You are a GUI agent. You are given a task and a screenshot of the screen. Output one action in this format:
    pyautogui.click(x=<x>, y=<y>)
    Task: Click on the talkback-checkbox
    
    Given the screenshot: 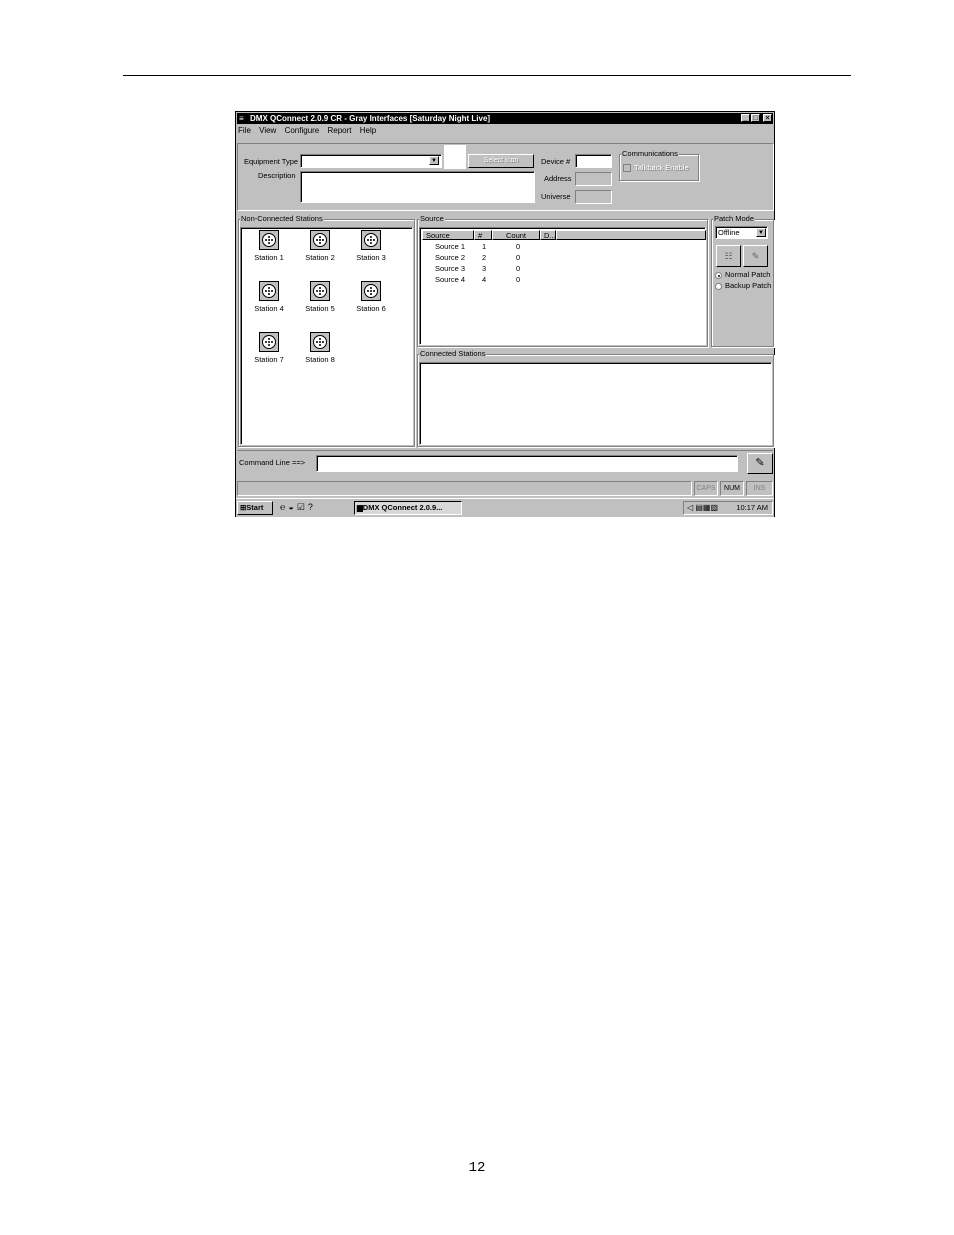 What is the action you would take?
    pyautogui.click(x=627, y=168)
    